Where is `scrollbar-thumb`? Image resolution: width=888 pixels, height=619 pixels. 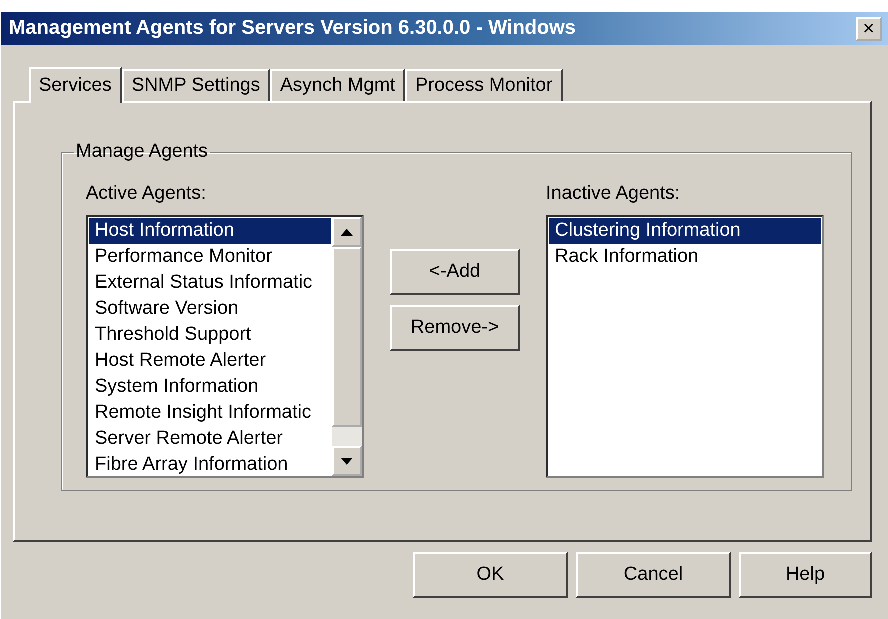
scrollbar-thumb is located at coordinates (347, 337).